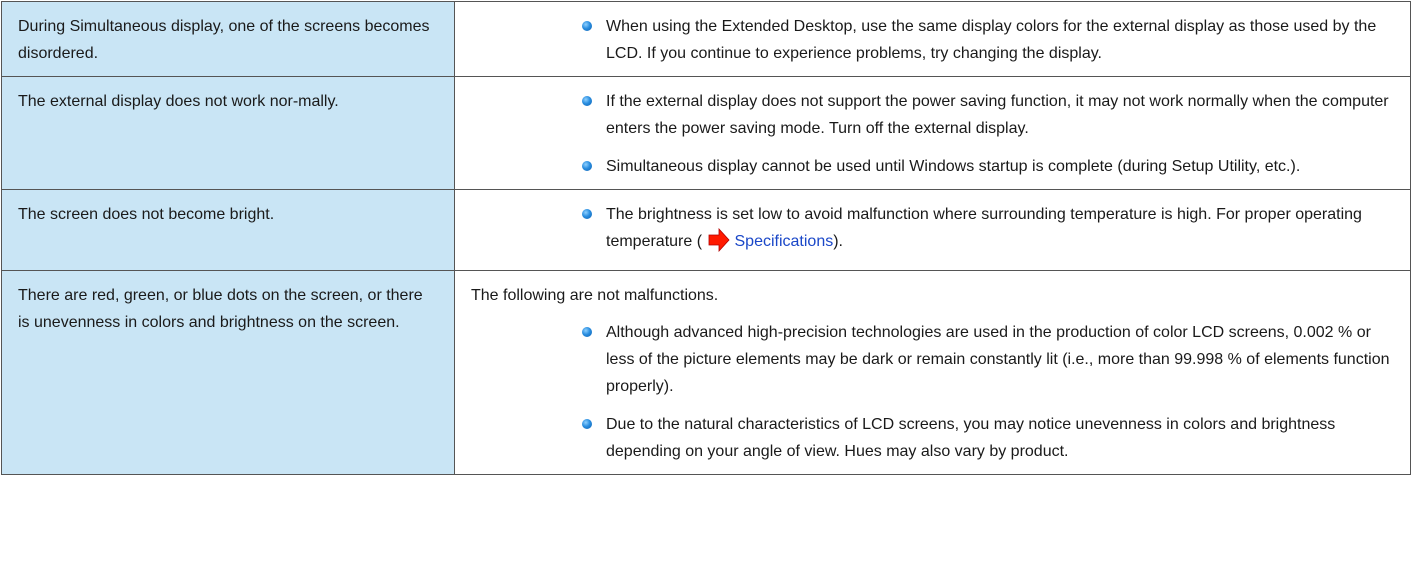  Describe the element at coordinates (838, 241) in the screenshot. I see `solution-text-after: ).` at that location.